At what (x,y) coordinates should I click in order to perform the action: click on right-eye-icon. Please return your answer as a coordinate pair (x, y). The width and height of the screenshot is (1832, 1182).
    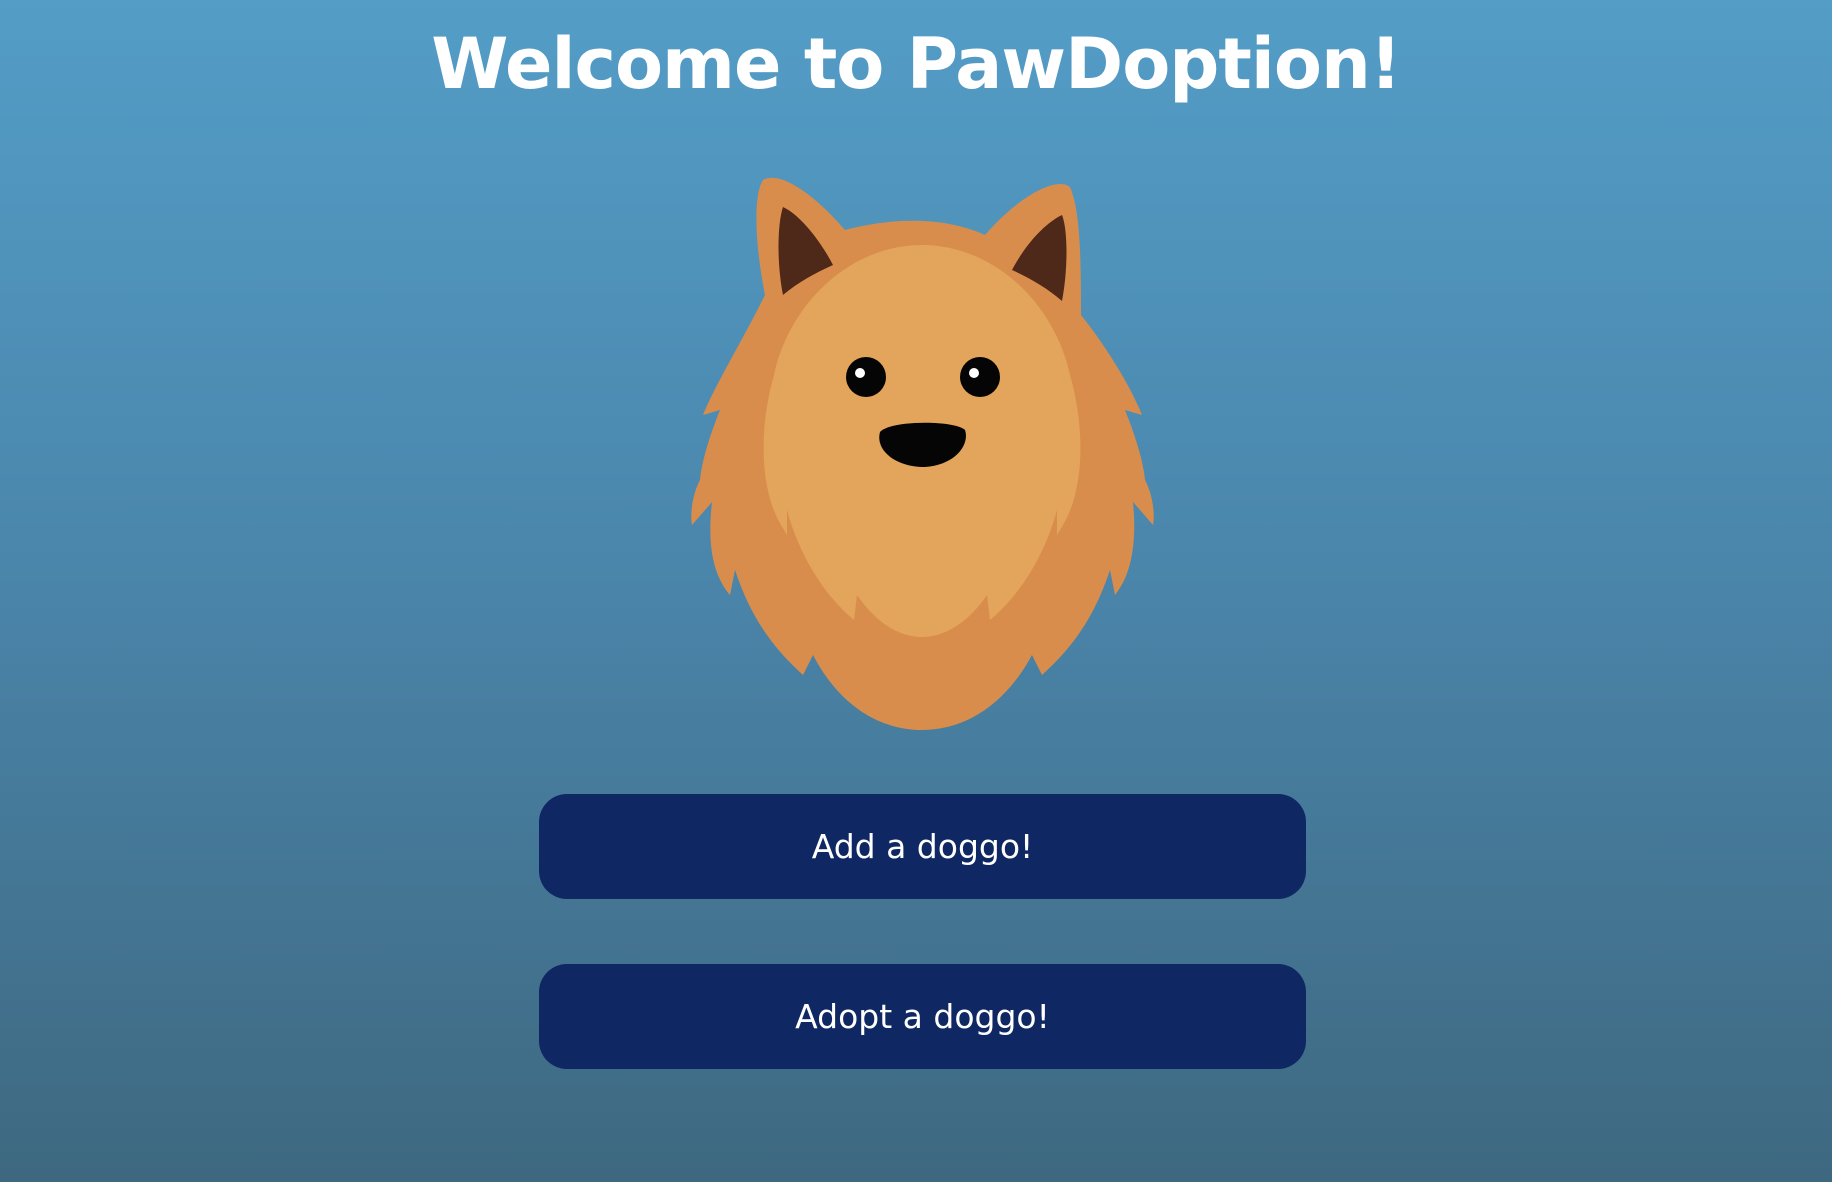
    Looking at the image, I should click on (980, 377).